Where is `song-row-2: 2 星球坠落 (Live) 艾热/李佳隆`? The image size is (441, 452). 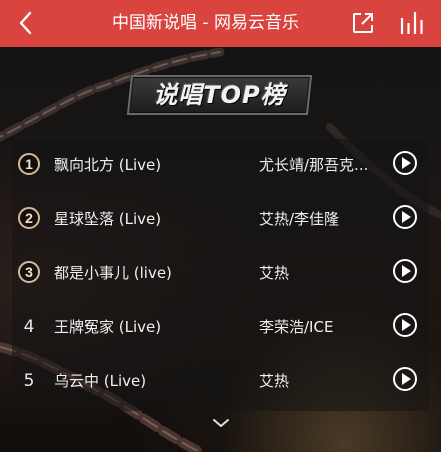 song-row-2: 2 星球坠落 (Live) 艾热/李佳隆 is located at coordinates (220, 220).